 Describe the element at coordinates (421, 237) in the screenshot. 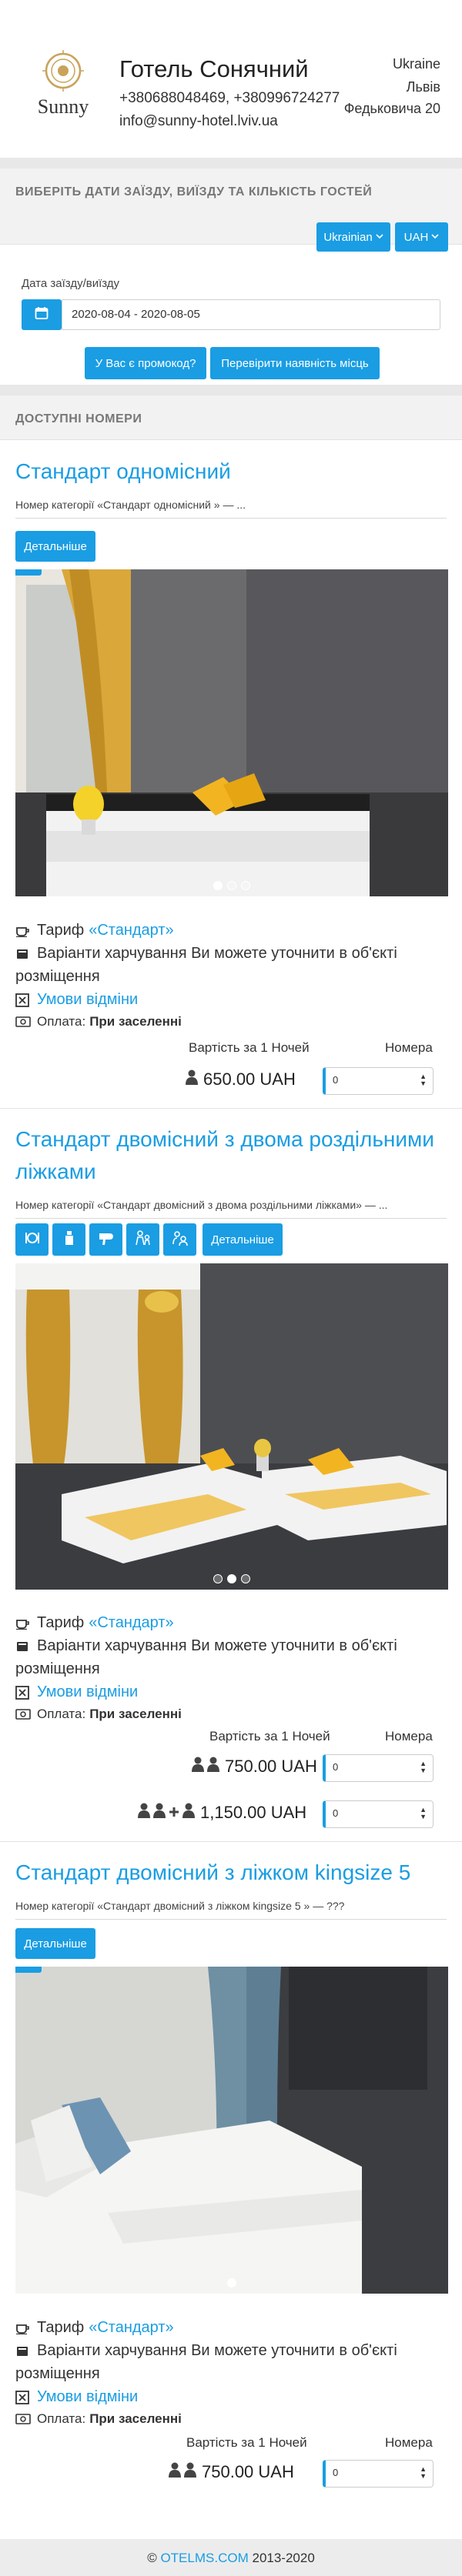

I see `currency-dropdown: UAH` at that location.